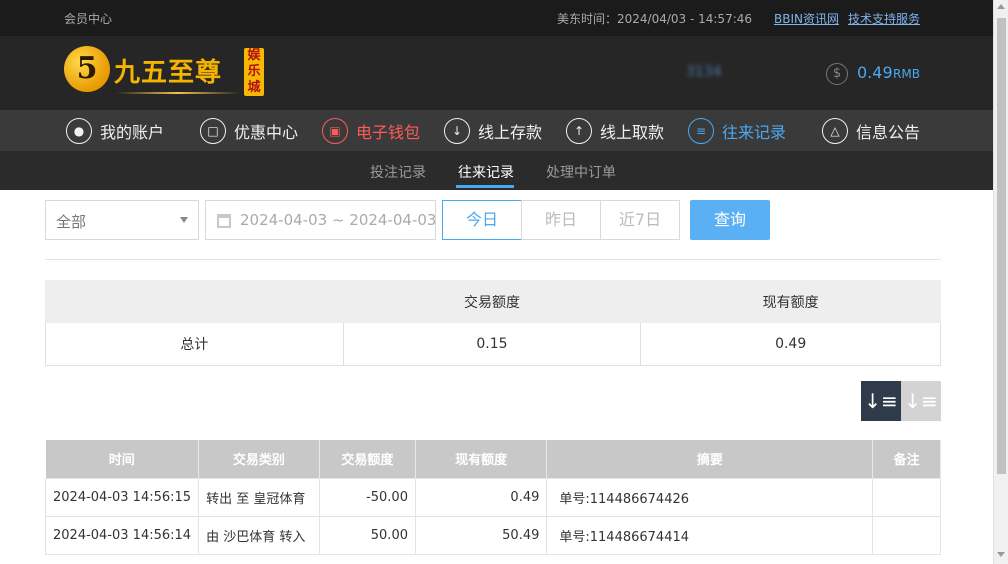 The width and height of the screenshot is (1008, 564). I want to click on type-select-value: 全部, so click(71, 222).